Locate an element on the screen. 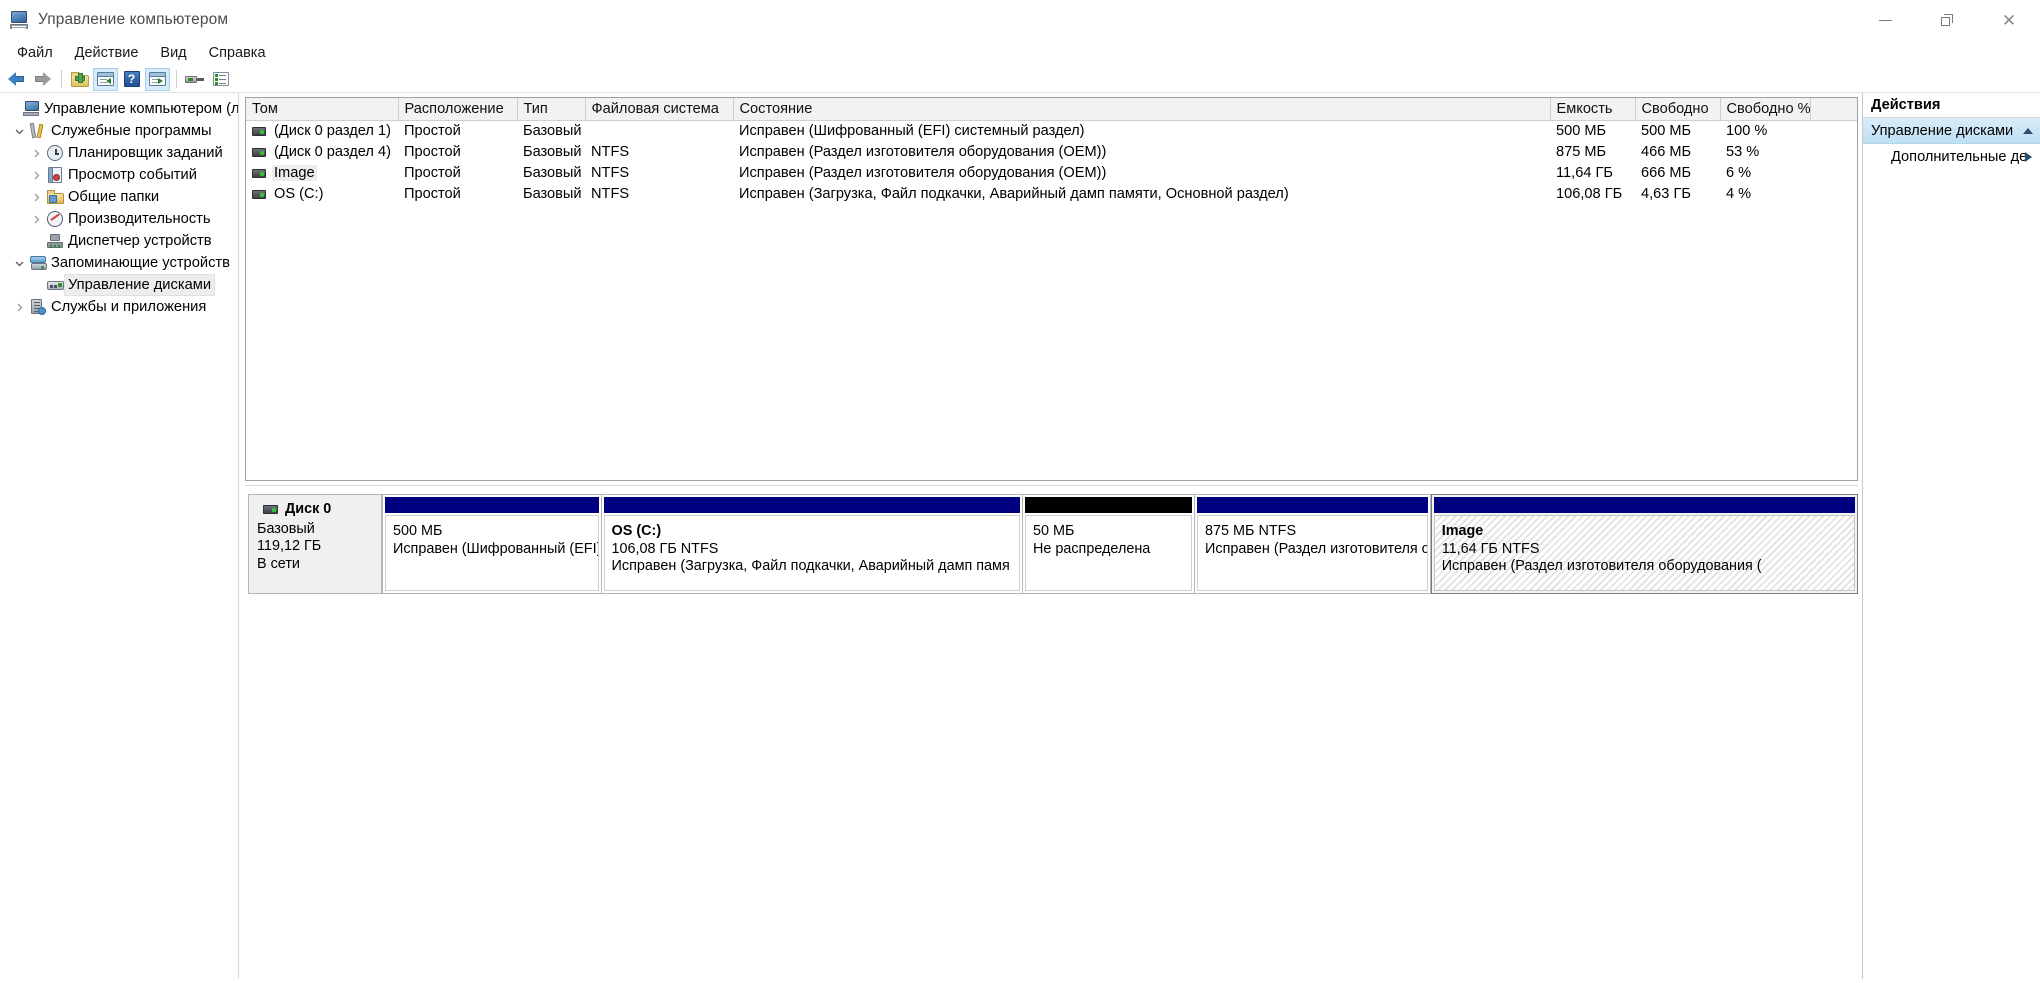 This screenshot has height=983, width=2040. close-button: ✕ is located at coordinates (2009, 20).